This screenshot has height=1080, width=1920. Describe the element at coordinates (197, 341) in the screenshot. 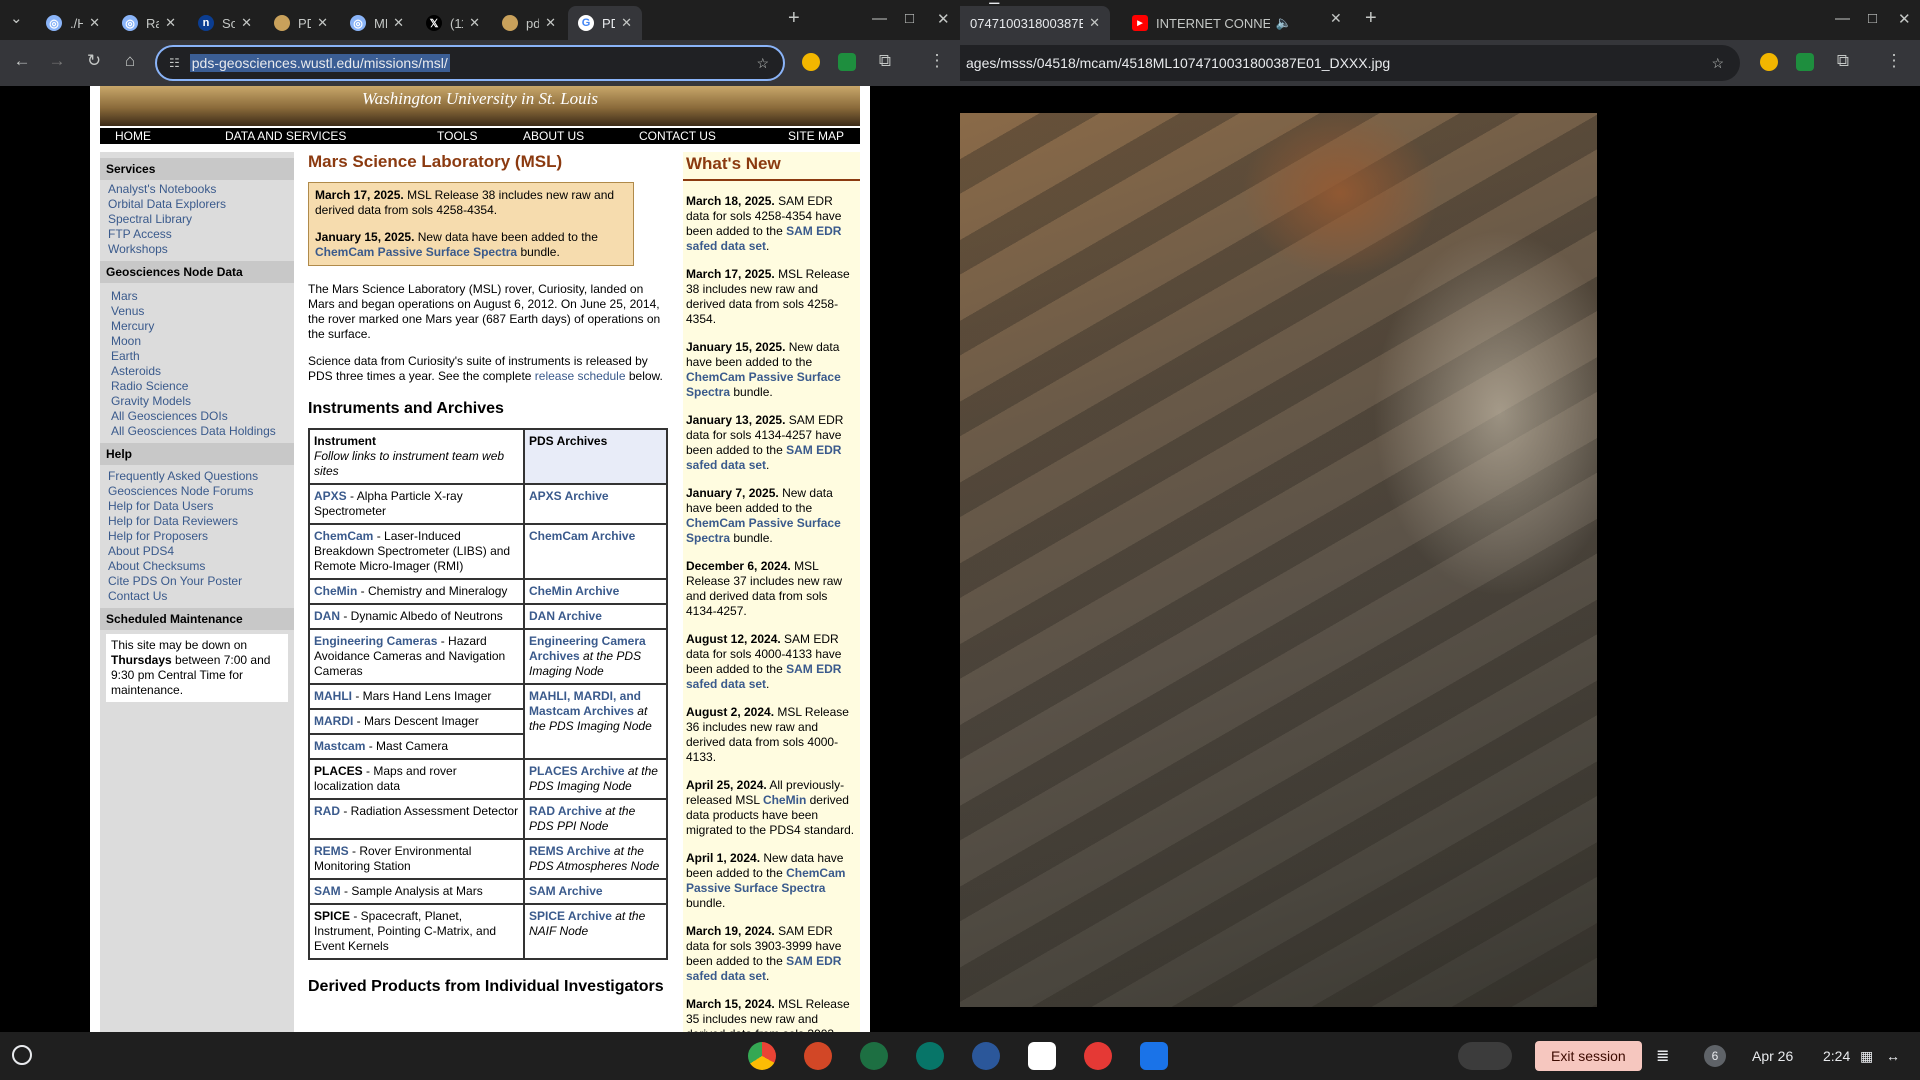

I see `sidebar-item-node-3: Moon` at that location.